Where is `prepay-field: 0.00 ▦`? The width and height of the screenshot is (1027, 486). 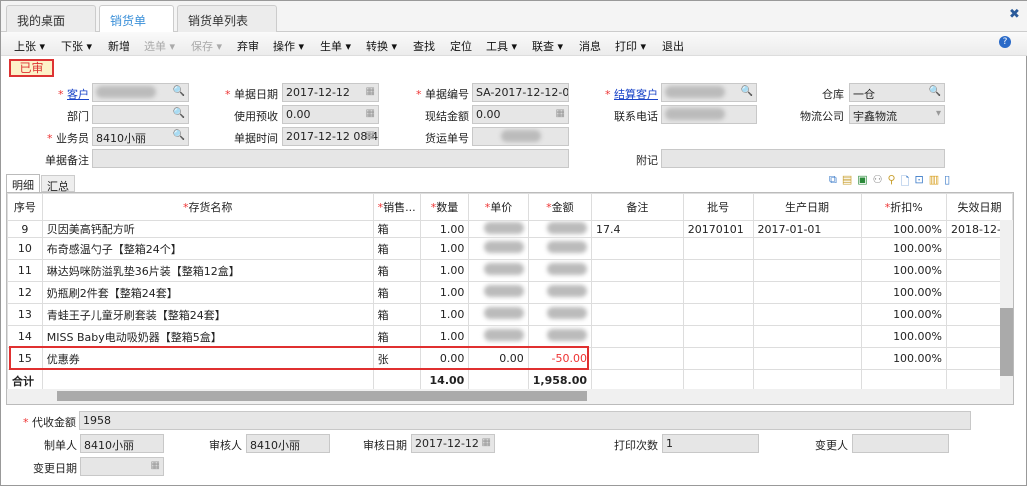 prepay-field: 0.00 ▦ is located at coordinates (330, 114).